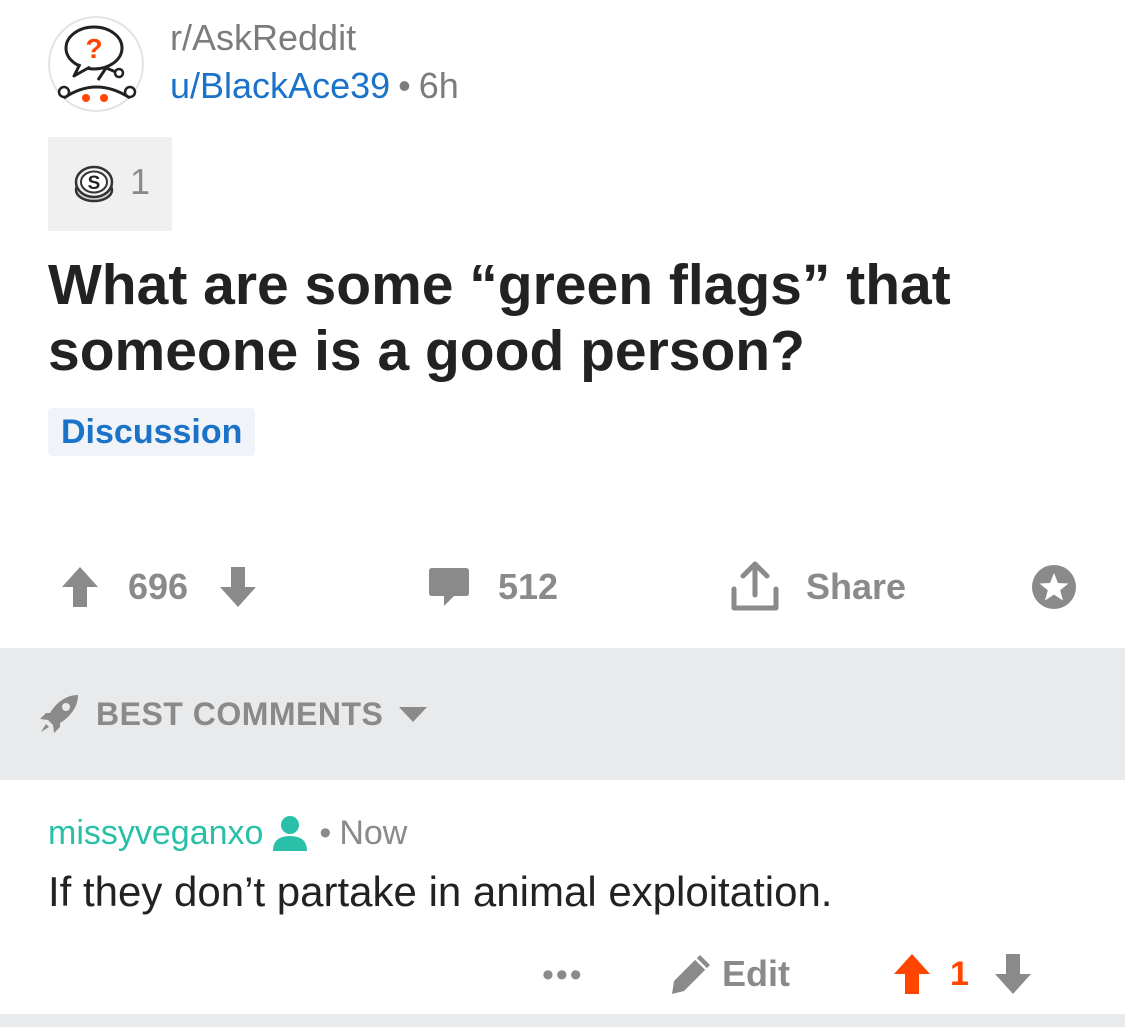  I want to click on edit-button: Edit, so click(730, 974).